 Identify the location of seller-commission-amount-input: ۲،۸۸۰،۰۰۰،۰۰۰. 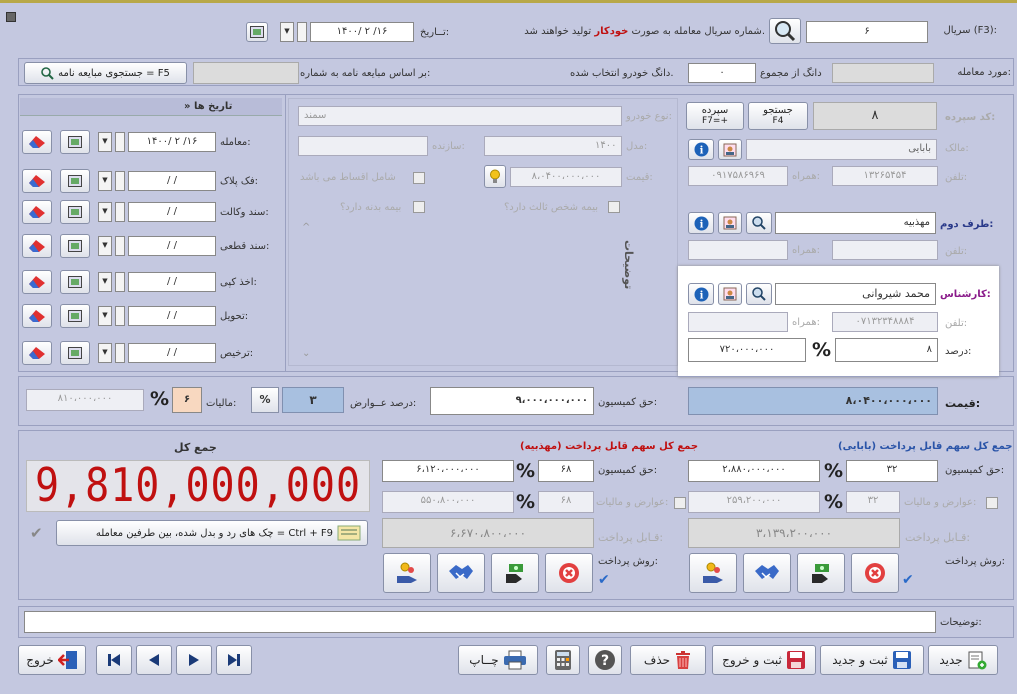
(754, 471).